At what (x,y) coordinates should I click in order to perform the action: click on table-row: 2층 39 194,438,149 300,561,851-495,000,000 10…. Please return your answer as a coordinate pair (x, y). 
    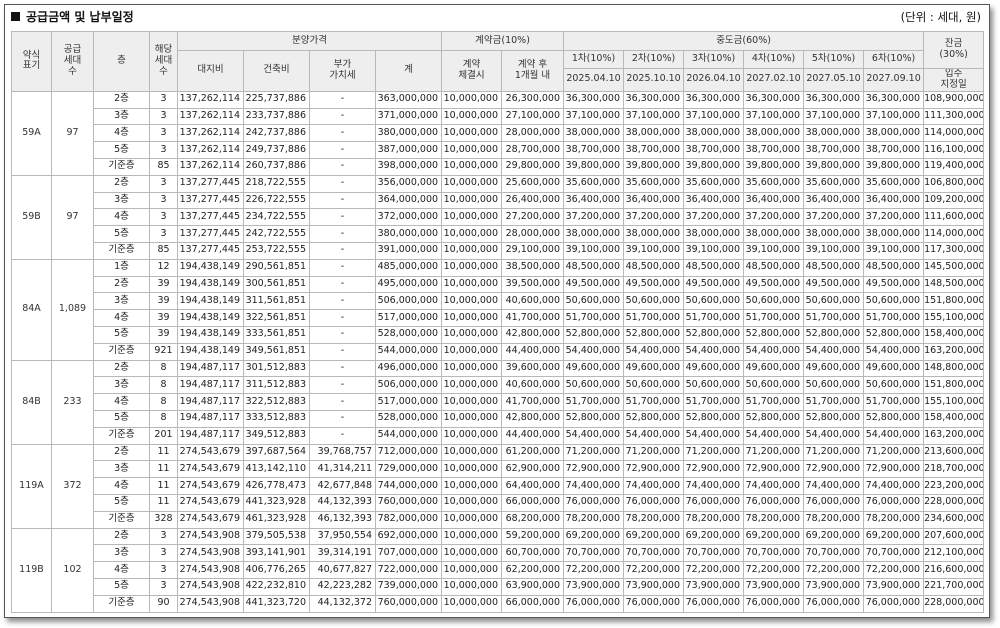
    Looking at the image, I should click on (498, 284).